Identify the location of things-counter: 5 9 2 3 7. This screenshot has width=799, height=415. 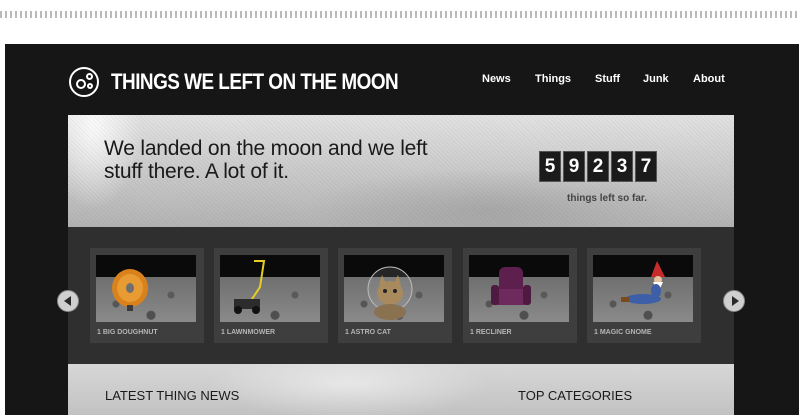
(598, 166).